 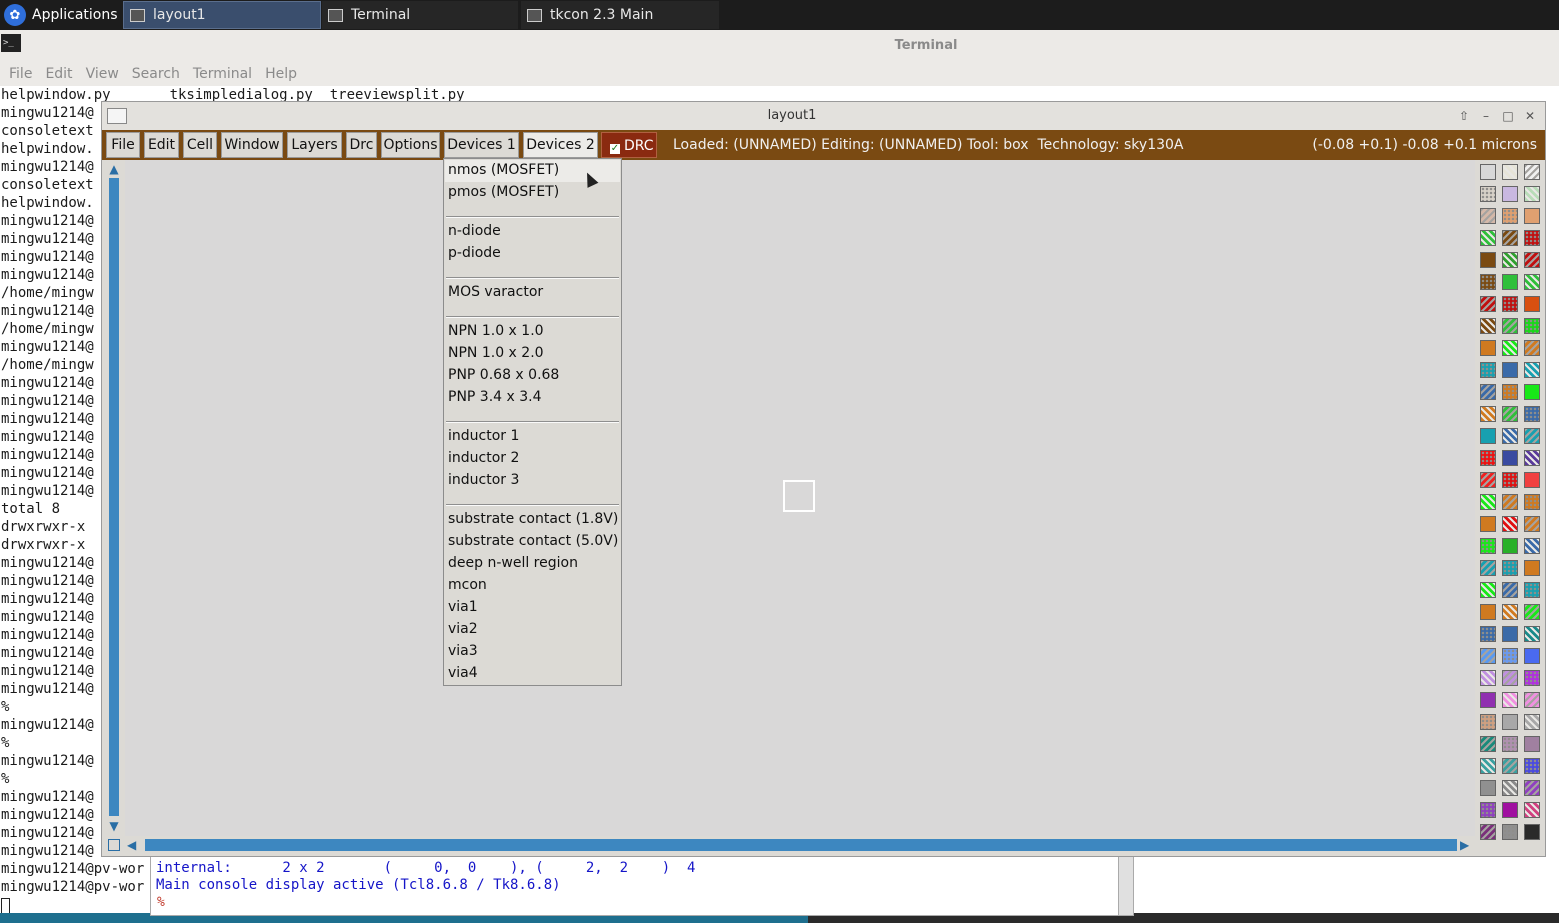 What do you see at coordinates (114, 845) in the screenshot?
I see `zoom-box-icon` at bounding box center [114, 845].